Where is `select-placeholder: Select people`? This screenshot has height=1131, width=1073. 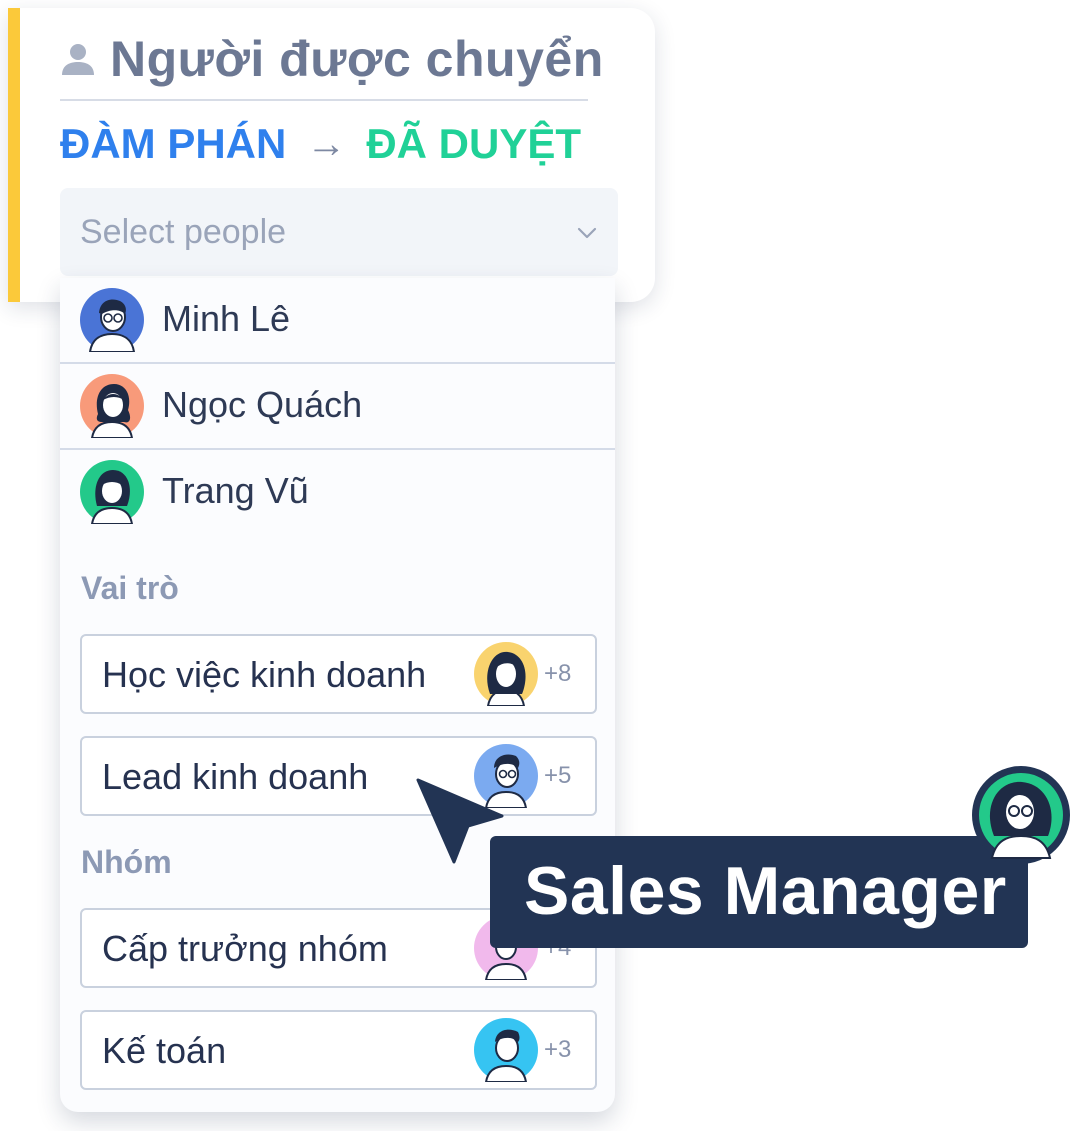 select-placeholder: Select people is located at coordinates (183, 232).